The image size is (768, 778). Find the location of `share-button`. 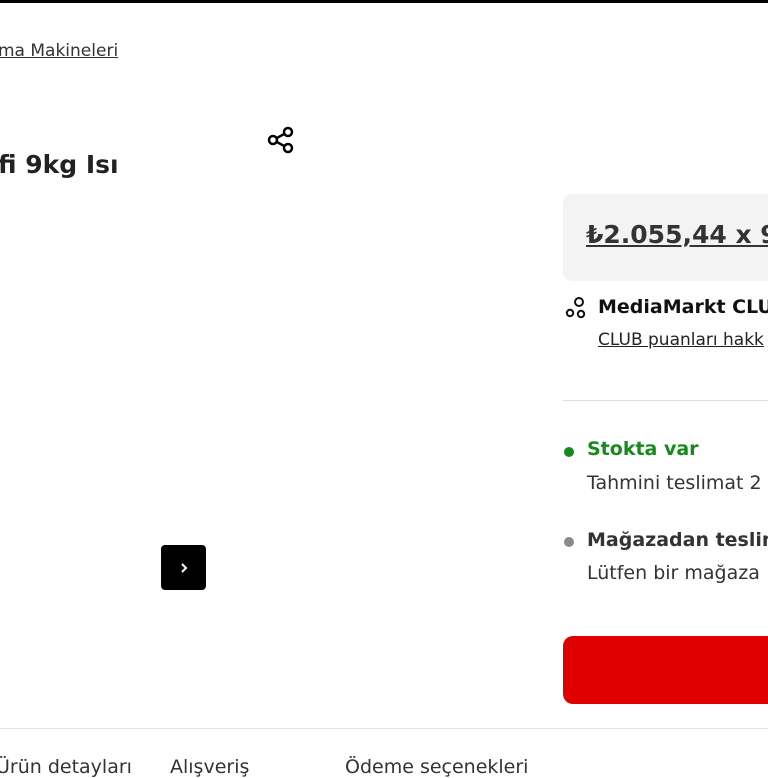

share-button is located at coordinates (281, 141).